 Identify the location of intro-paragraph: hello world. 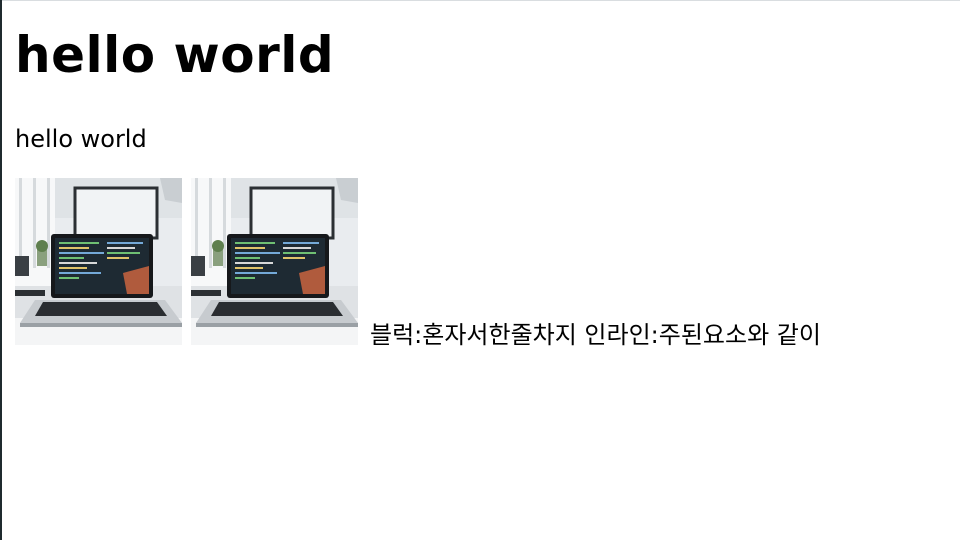
(81, 139).